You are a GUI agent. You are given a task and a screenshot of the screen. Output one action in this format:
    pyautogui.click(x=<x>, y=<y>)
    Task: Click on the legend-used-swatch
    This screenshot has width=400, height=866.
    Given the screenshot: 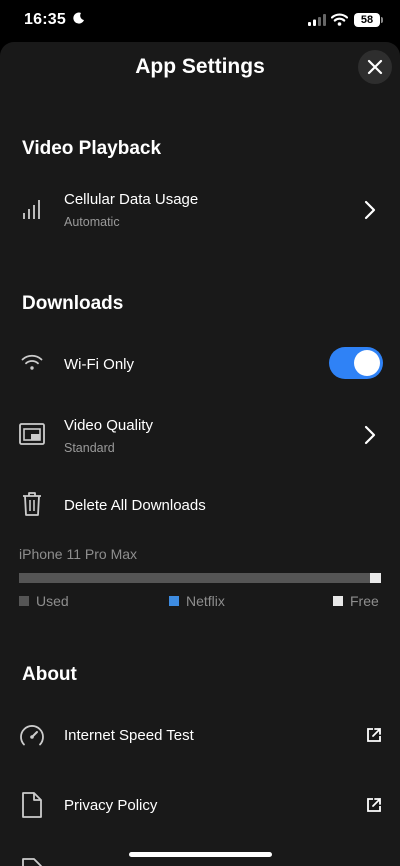 What is the action you would take?
    pyautogui.click(x=24, y=601)
    